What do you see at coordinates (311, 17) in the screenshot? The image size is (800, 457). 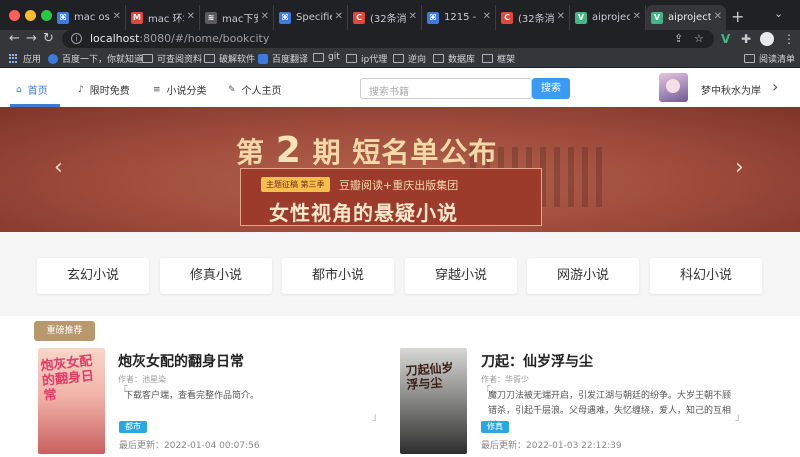 I see `browser-tab: ⌘ Specified ✕` at bounding box center [311, 17].